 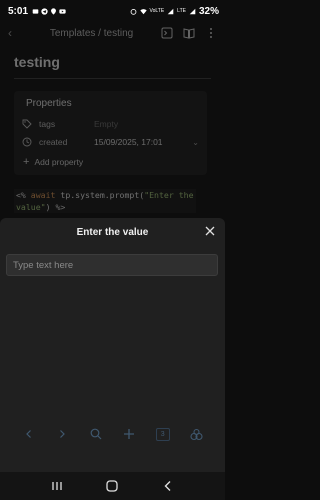 I want to click on property-value: 15/09/2025, 17:01, so click(x=143, y=142).